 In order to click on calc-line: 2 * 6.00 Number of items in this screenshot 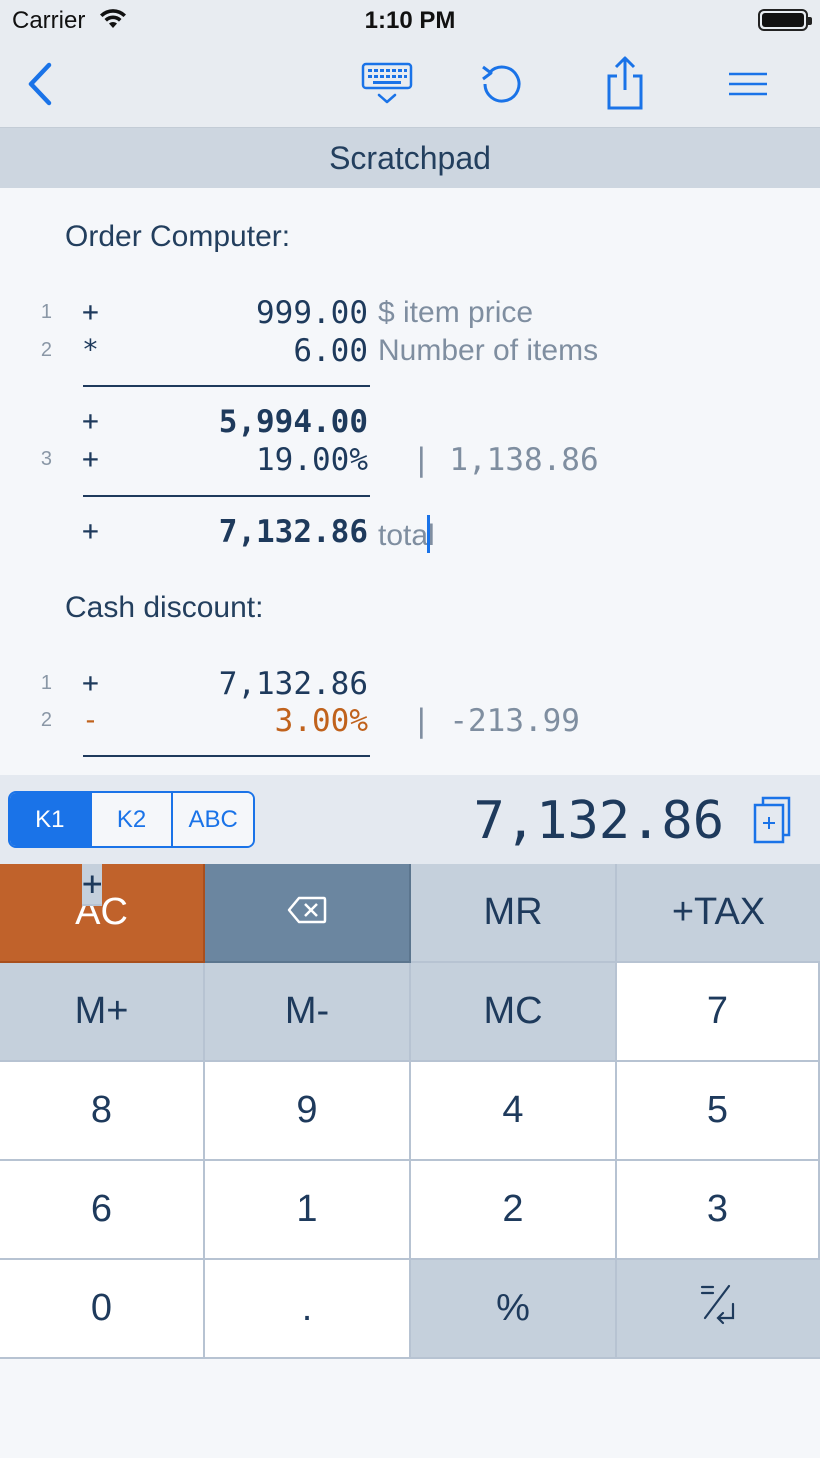, I will do `click(410, 352)`.